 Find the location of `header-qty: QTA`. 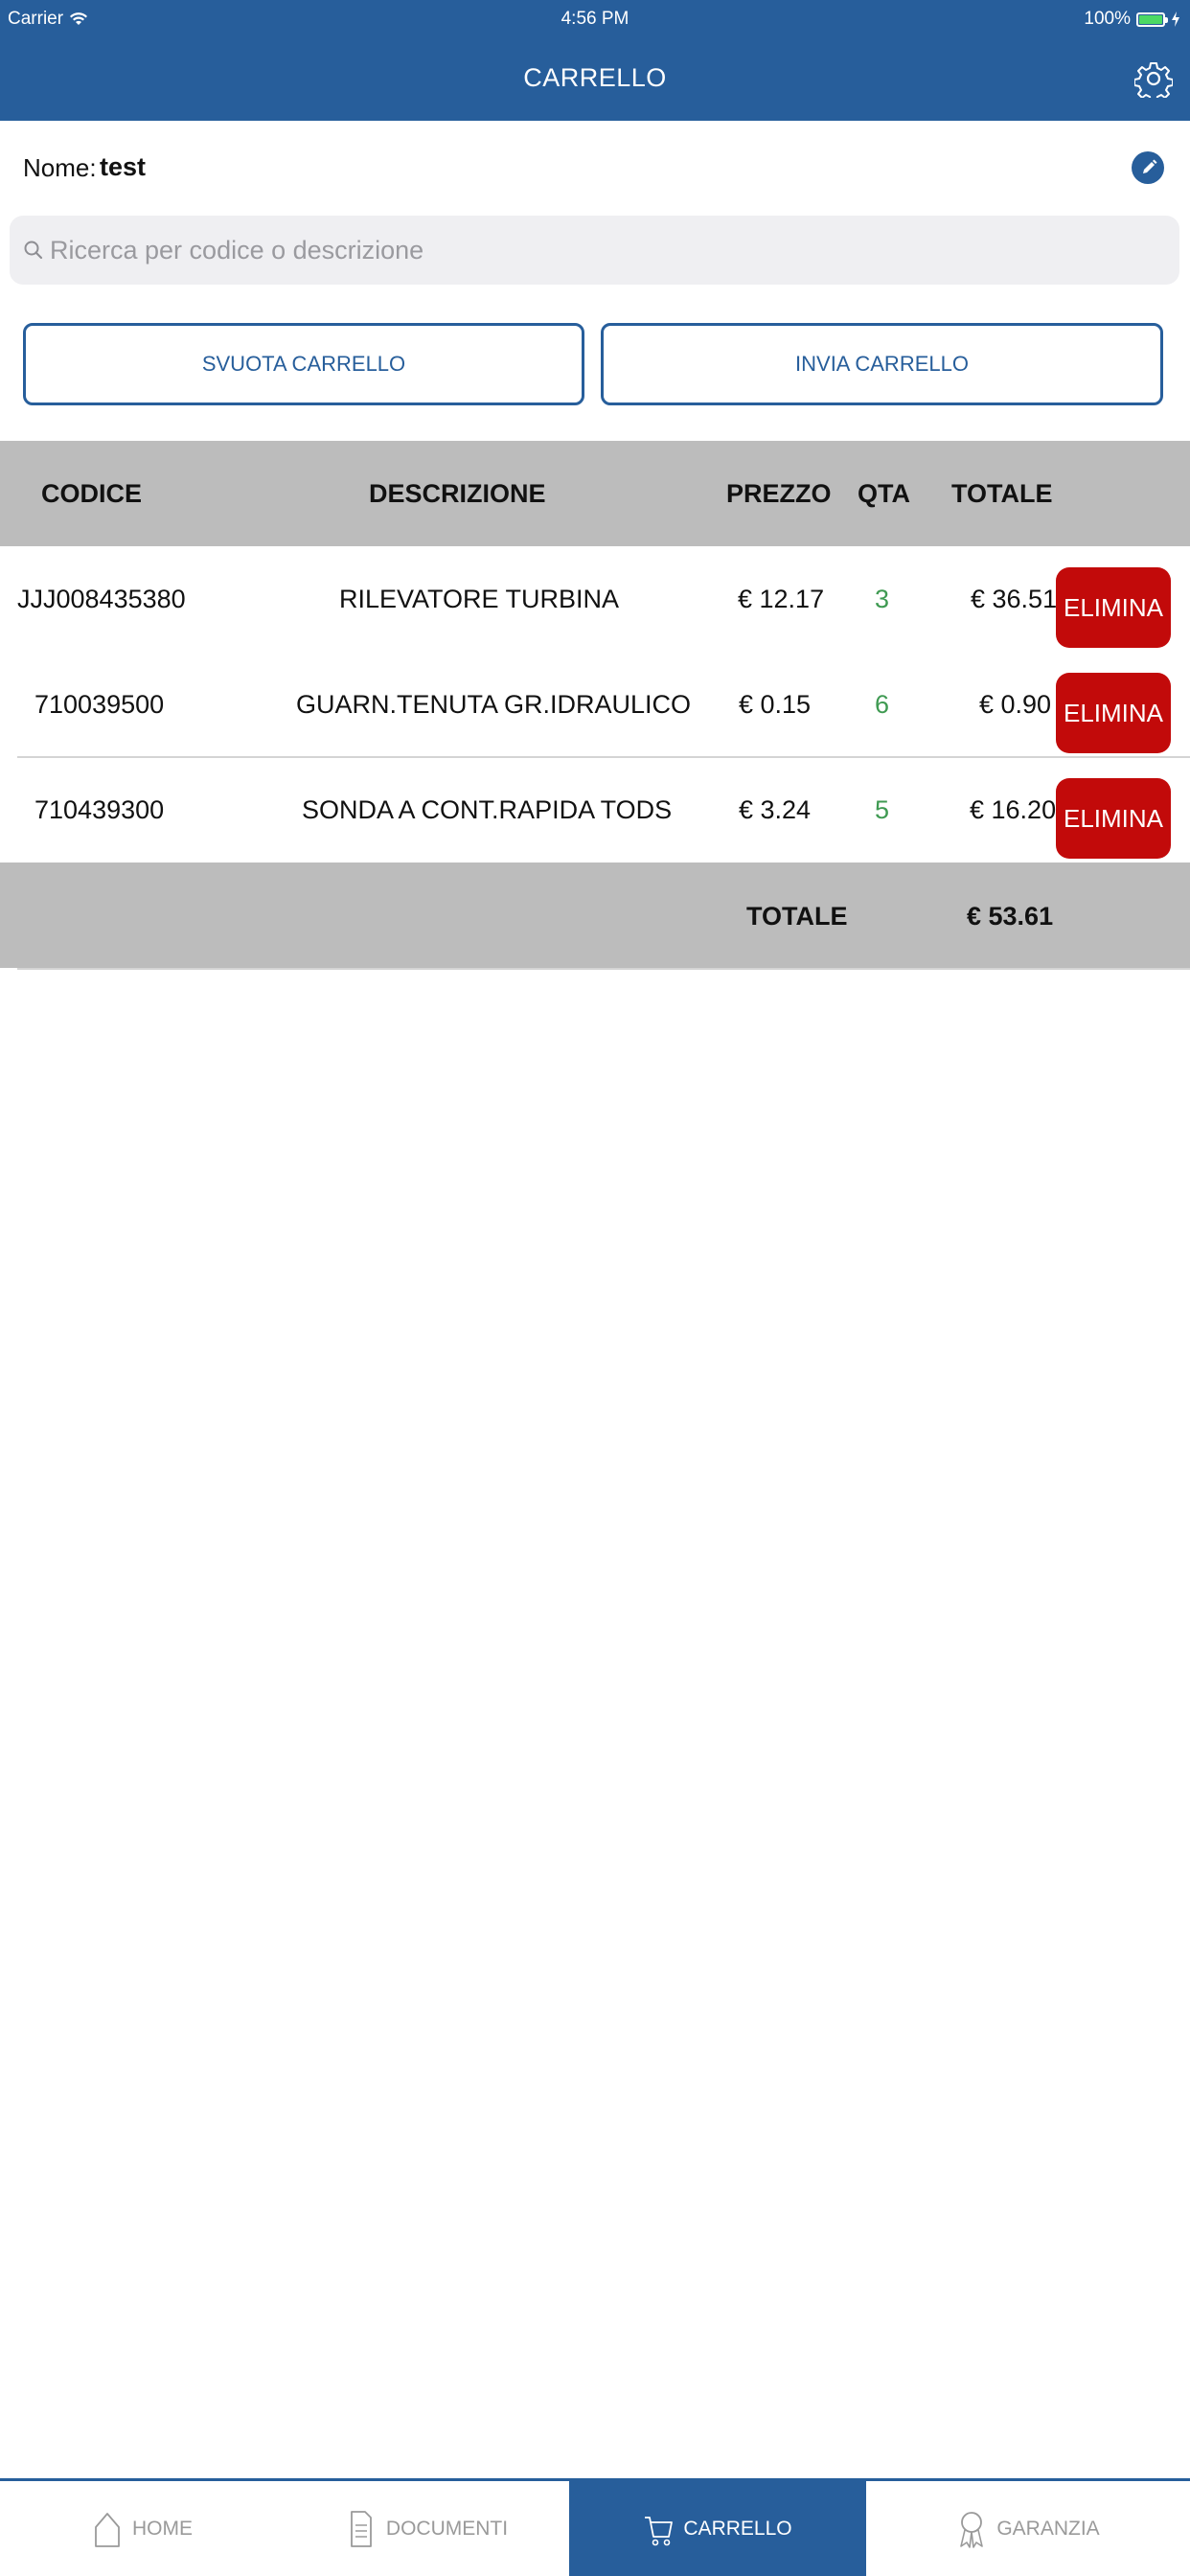

header-qty: QTA is located at coordinates (884, 493).